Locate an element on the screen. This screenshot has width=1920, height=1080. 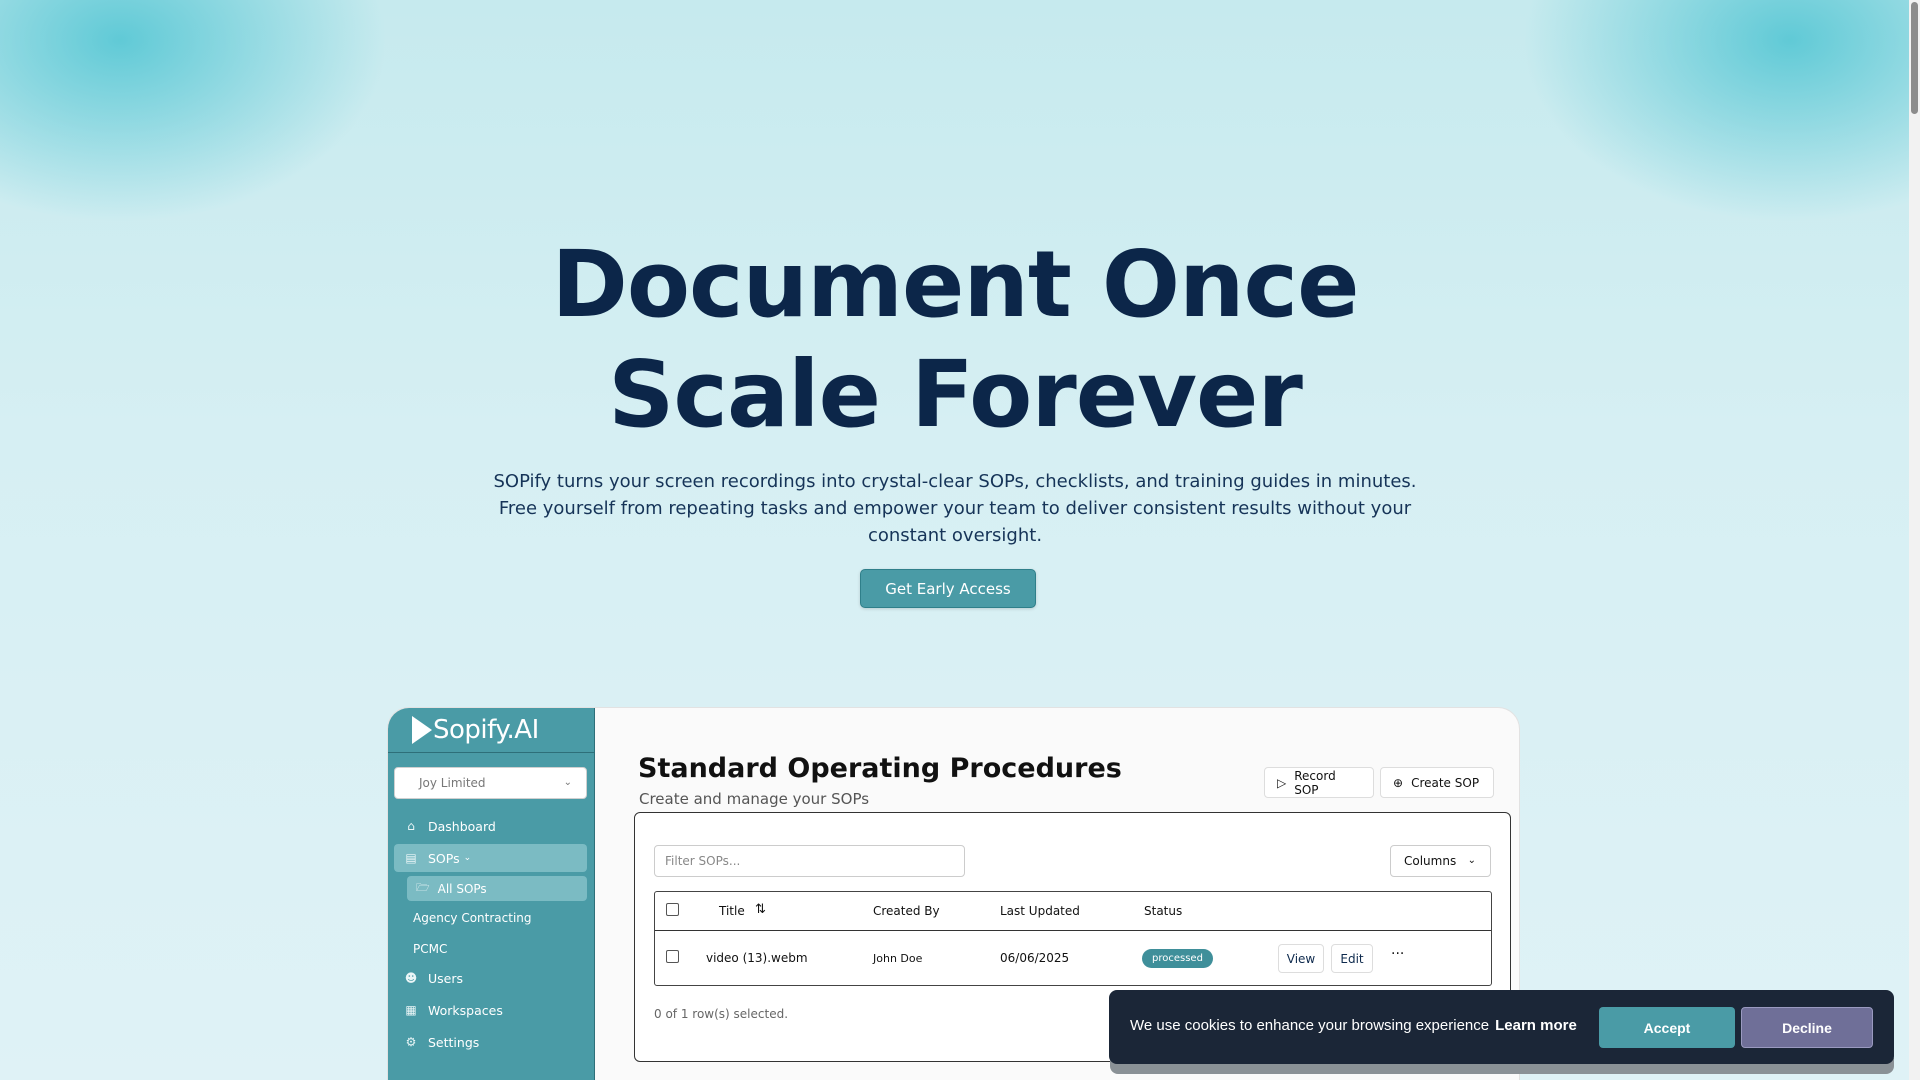
sidebar-item-settings: ⚙ Settings is located at coordinates (490, 1042).